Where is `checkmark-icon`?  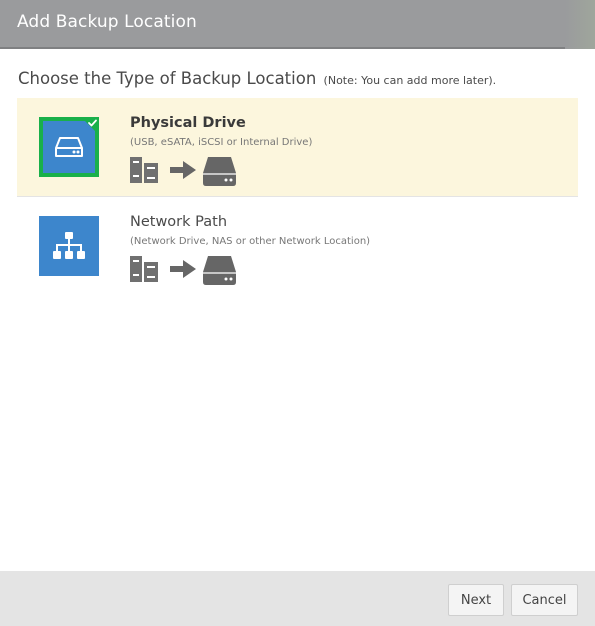
checkmark-icon is located at coordinates (90, 126).